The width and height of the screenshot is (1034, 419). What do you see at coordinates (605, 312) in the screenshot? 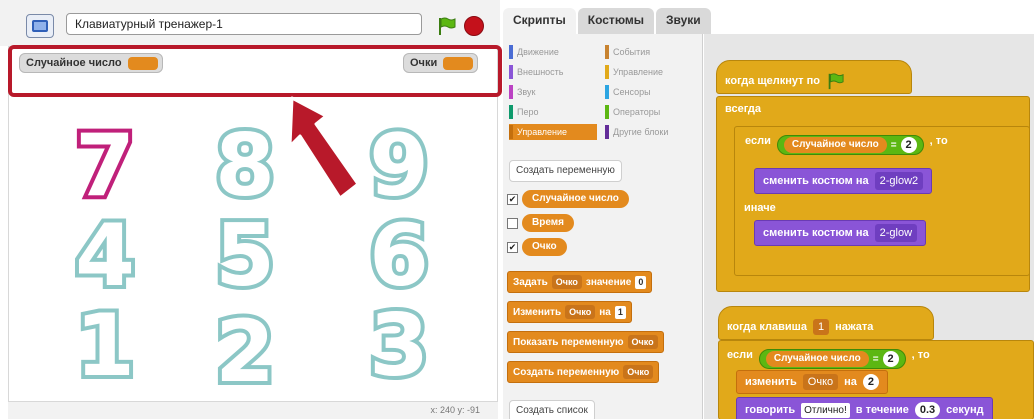
I see `block-text: на` at bounding box center [605, 312].